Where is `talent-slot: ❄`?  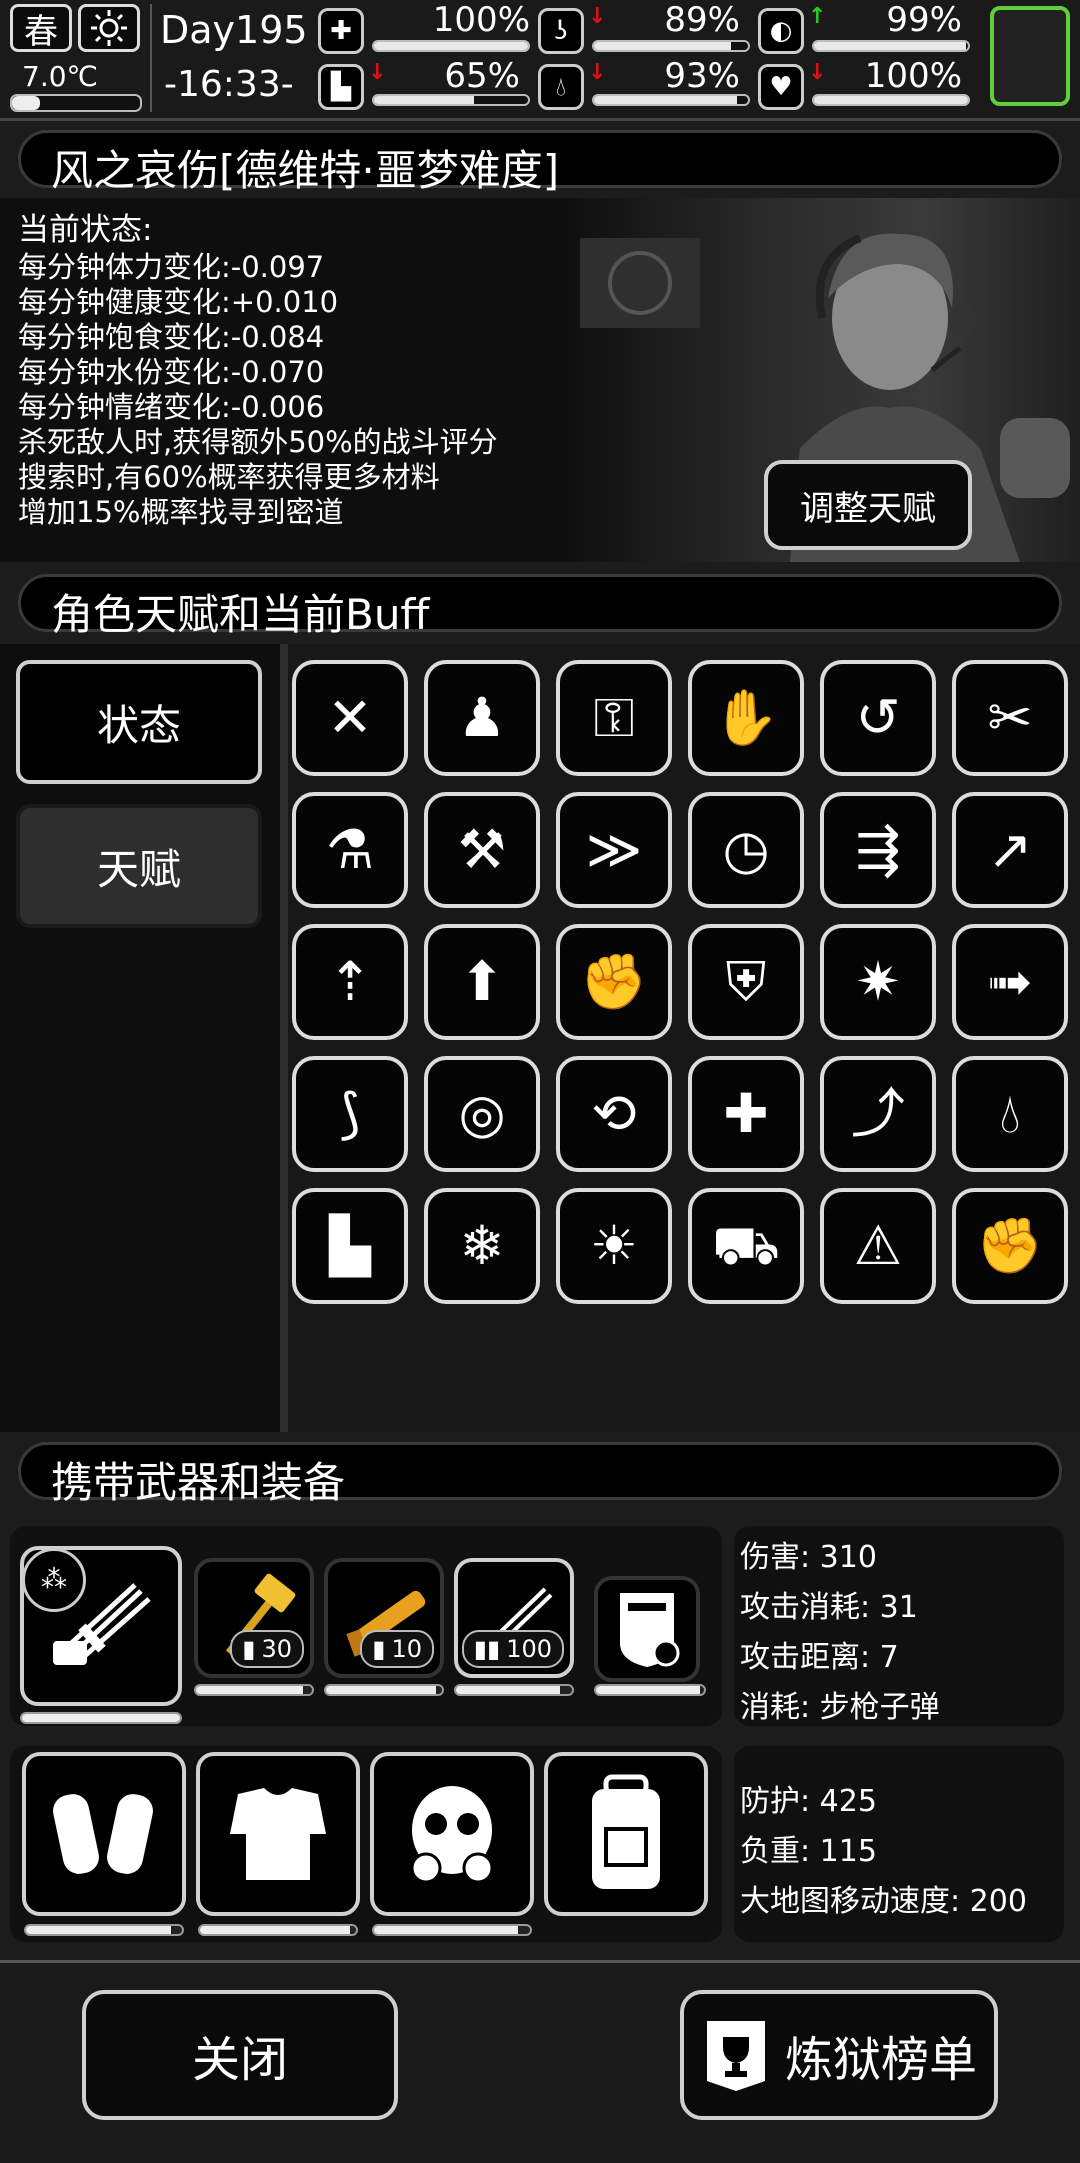 talent-slot: ❄ is located at coordinates (482, 1246).